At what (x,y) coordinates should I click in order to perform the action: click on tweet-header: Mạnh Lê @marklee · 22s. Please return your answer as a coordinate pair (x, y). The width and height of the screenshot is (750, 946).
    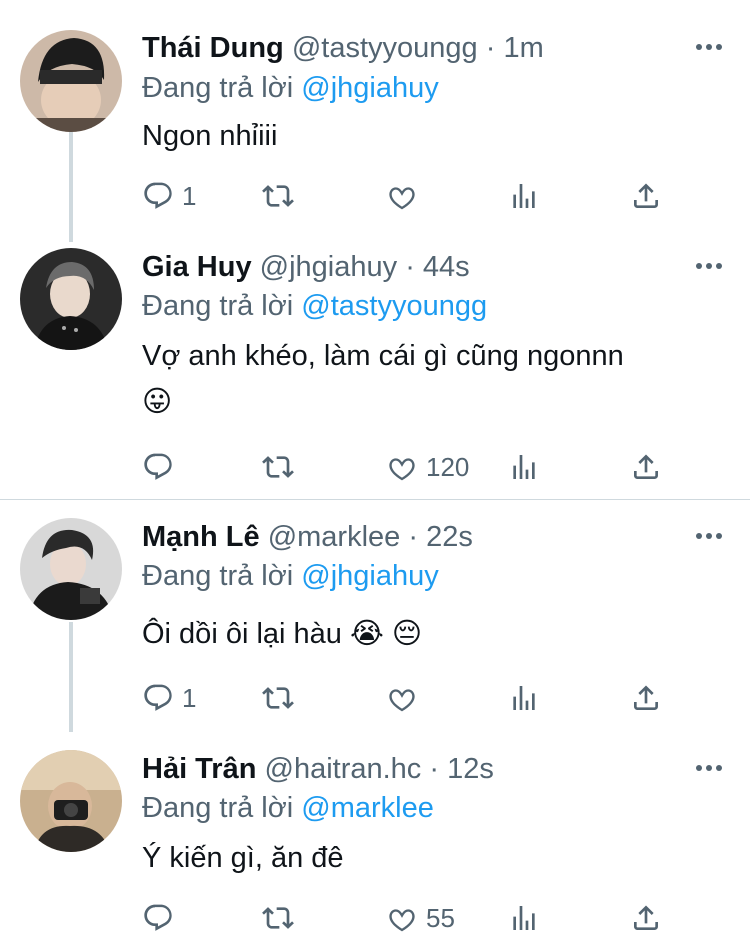
    Looking at the image, I should click on (307, 537).